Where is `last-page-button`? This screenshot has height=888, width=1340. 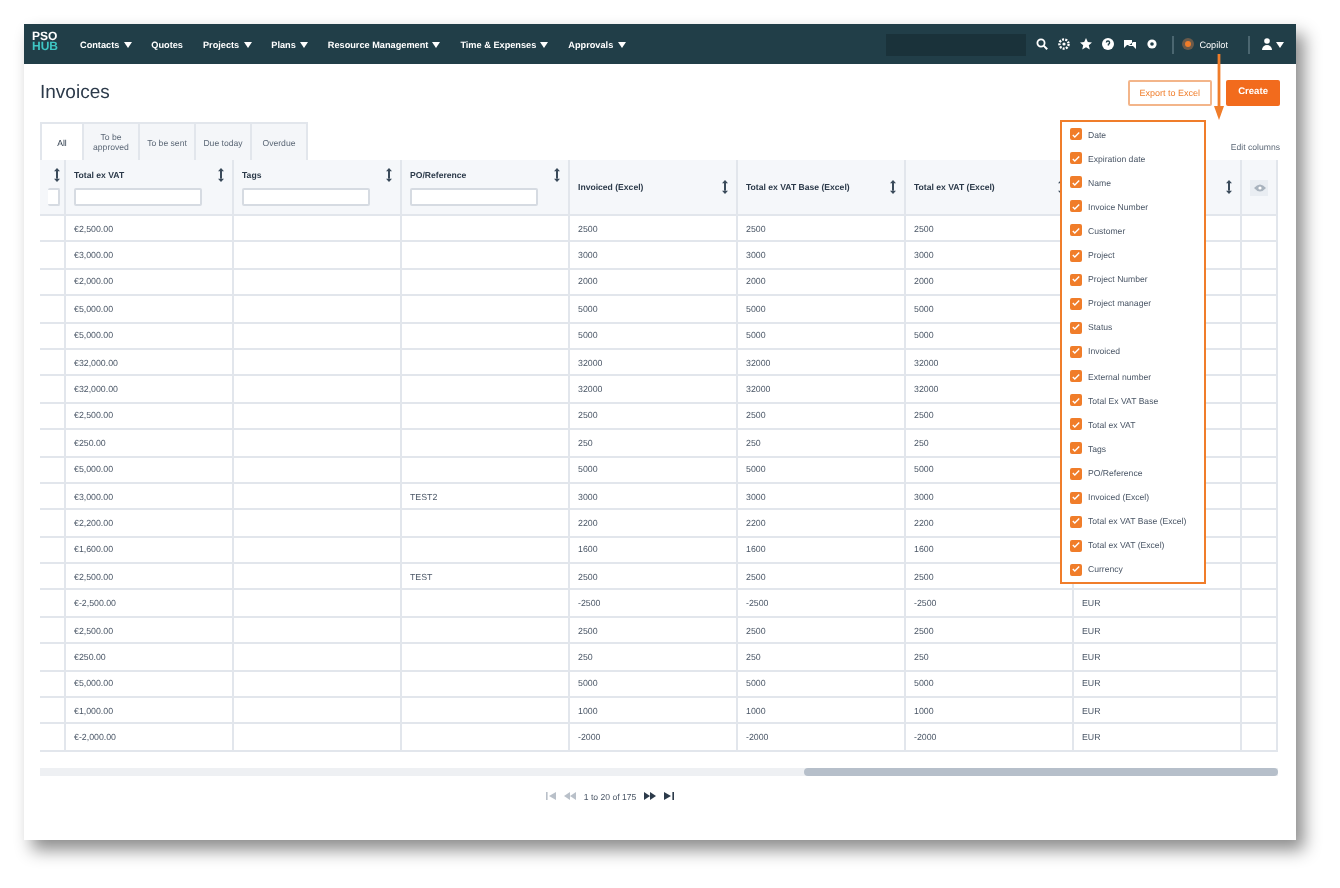
last-page-button is located at coordinates (669, 796).